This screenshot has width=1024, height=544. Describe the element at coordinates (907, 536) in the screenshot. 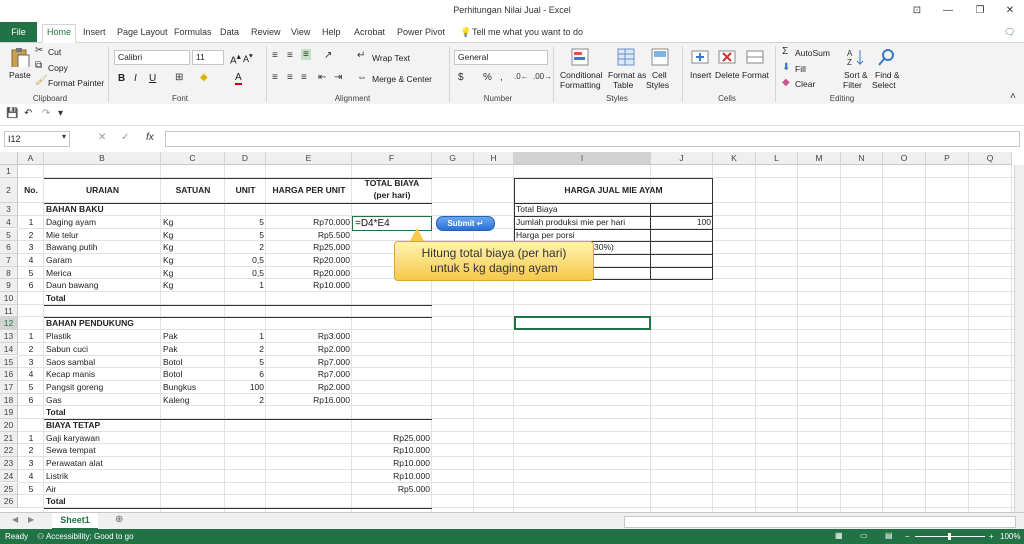

I see `zoom-out-icon: −` at that location.